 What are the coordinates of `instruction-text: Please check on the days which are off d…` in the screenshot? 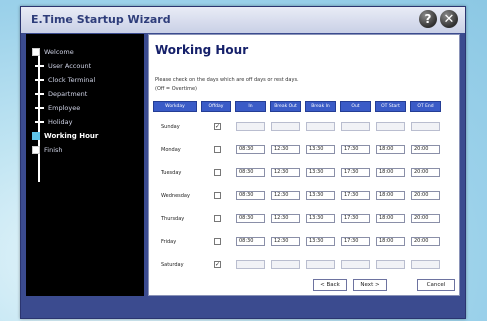 It's located at (227, 80).